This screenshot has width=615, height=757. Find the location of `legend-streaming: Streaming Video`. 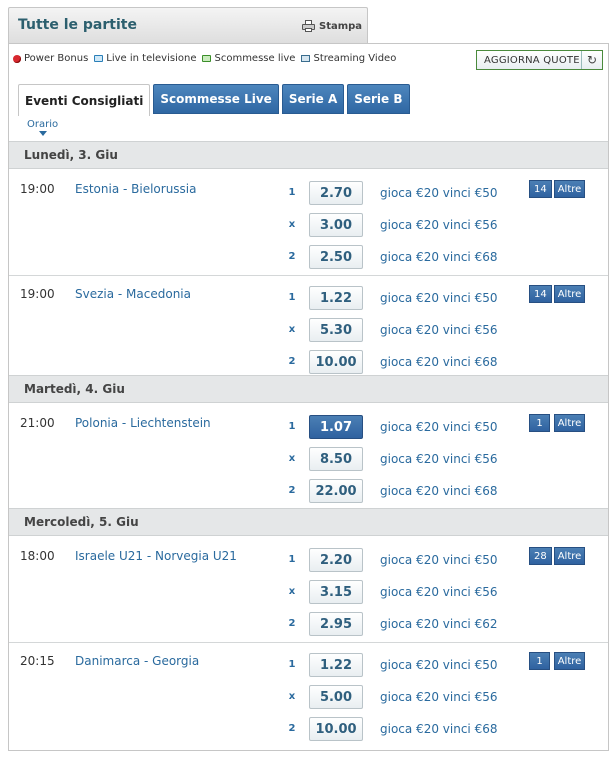

legend-streaming: Streaming Video is located at coordinates (348, 58).